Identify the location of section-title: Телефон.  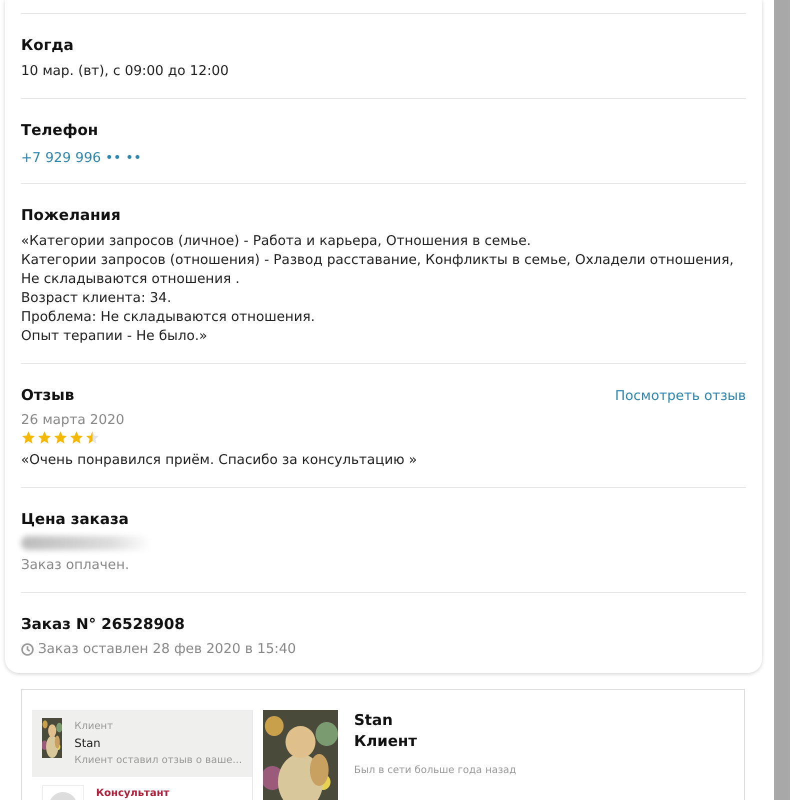
(59, 130).